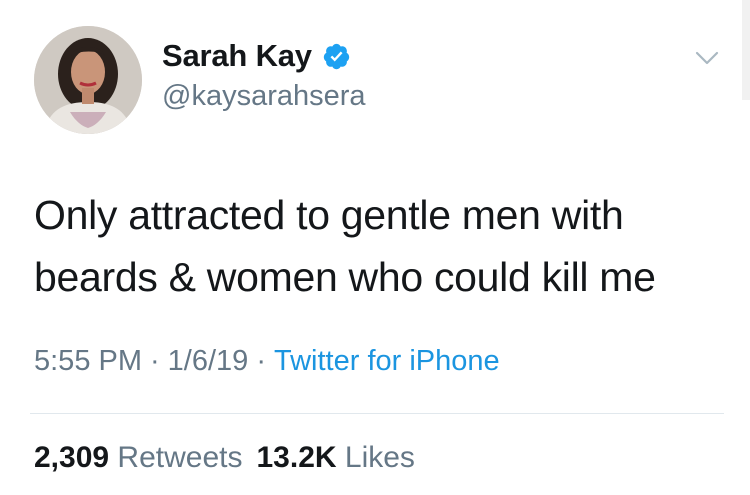 This screenshot has width=750, height=495. Describe the element at coordinates (336, 56) in the screenshot. I see `verified-badge-icon` at that location.